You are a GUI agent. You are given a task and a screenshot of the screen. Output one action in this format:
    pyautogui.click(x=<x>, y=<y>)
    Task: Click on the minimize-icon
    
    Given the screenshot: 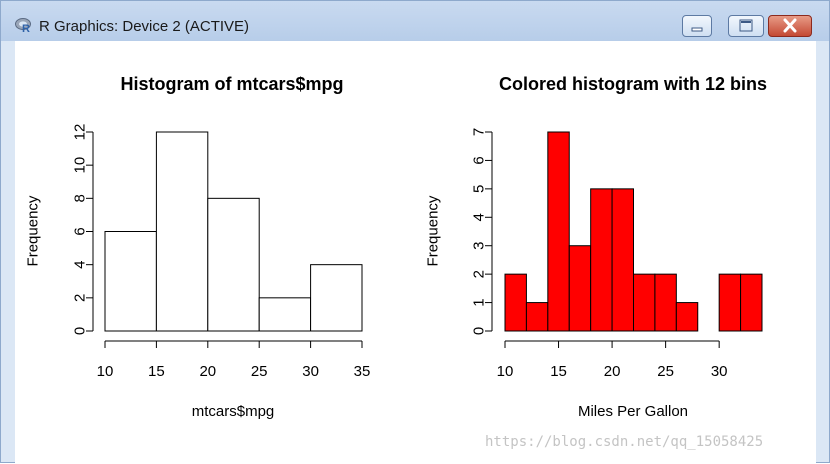 What is the action you would take?
    pyautogui.click(x=697, y=29)
    